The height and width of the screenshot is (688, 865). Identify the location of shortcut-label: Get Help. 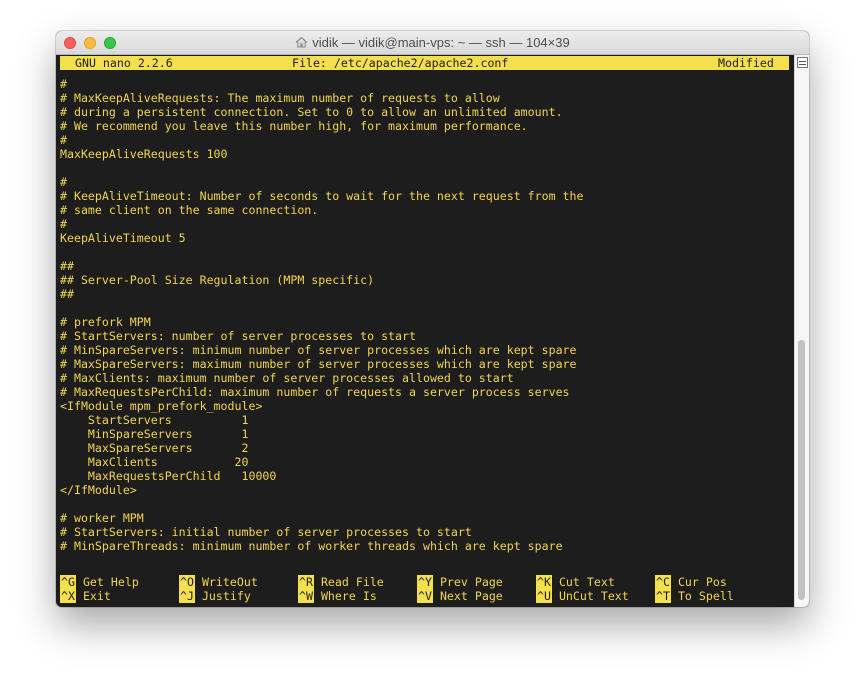
(110, 582).